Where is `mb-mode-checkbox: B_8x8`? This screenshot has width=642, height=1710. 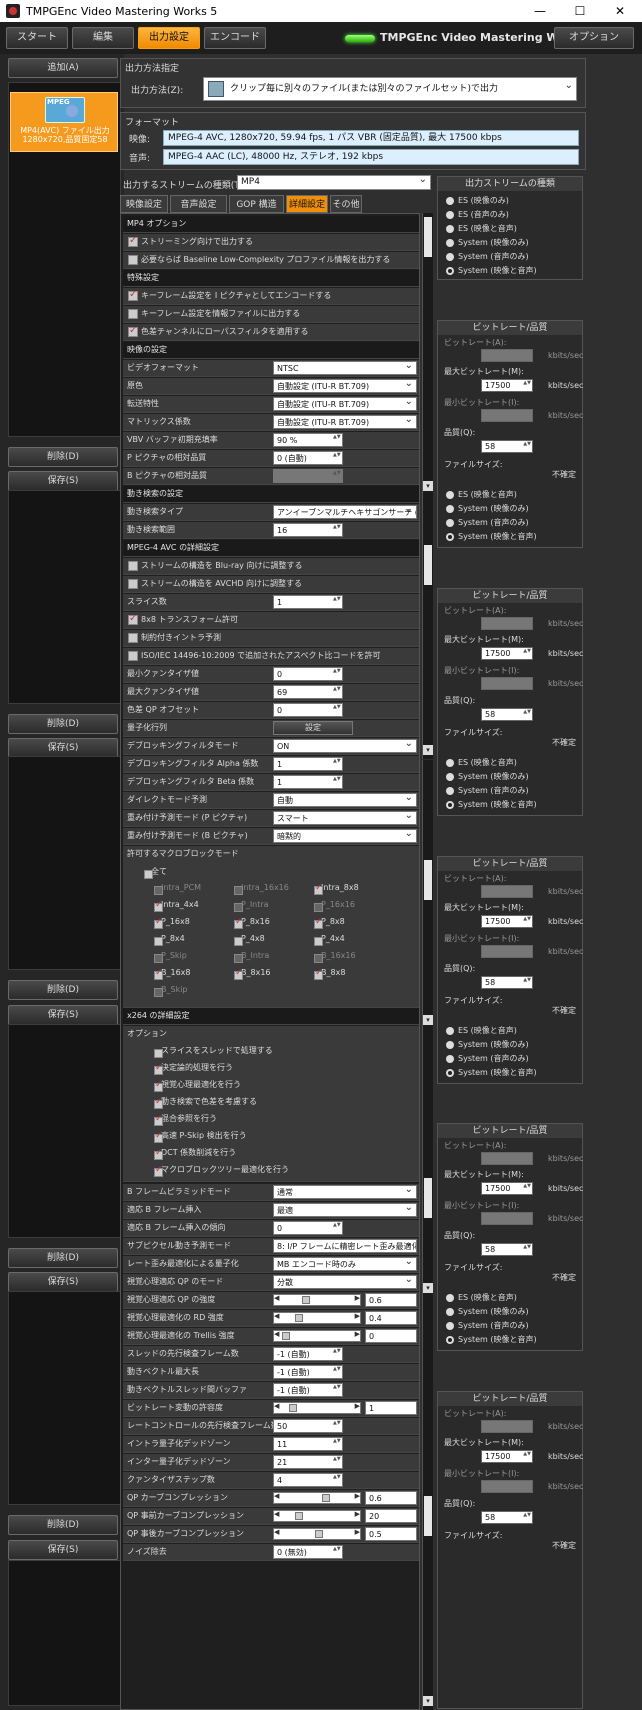
mb-mode-checkbox: B_8x8 is located at coordinates (327, 974).